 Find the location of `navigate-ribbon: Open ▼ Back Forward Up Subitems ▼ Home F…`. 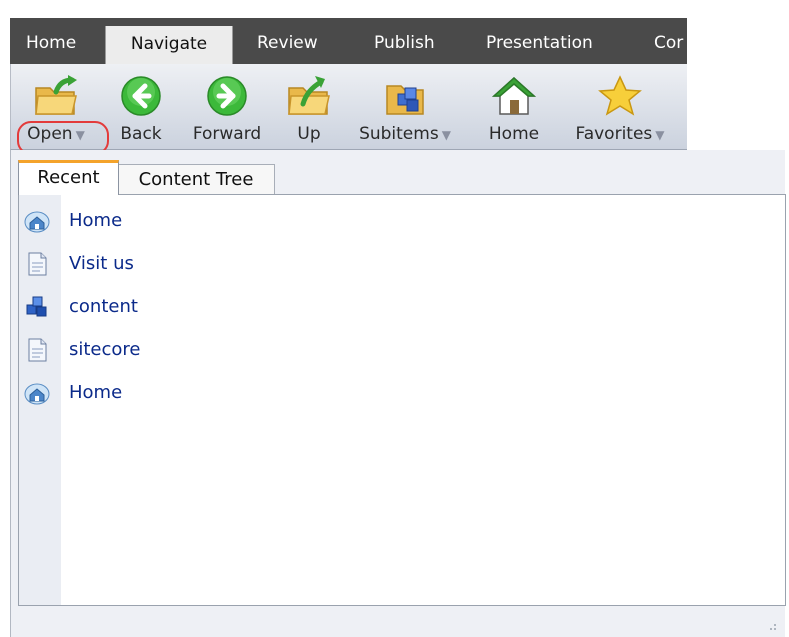

navigate-ribbon: Open ▼ Back Forward Up Subitems ▼ Home F… is located at coordinates (348, 107).